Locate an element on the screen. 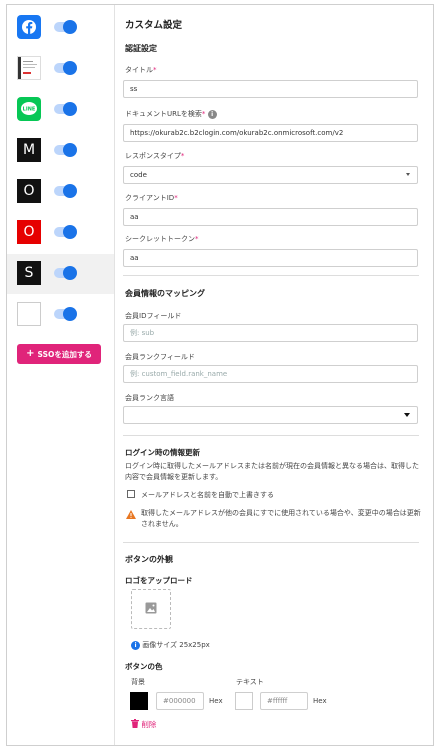 Image resolution: width=442 pixels, height=753 pixels. overwrite-checkbox-label: メールアドレスと名前を自動で上書きする is located at coordinates (207, 495).